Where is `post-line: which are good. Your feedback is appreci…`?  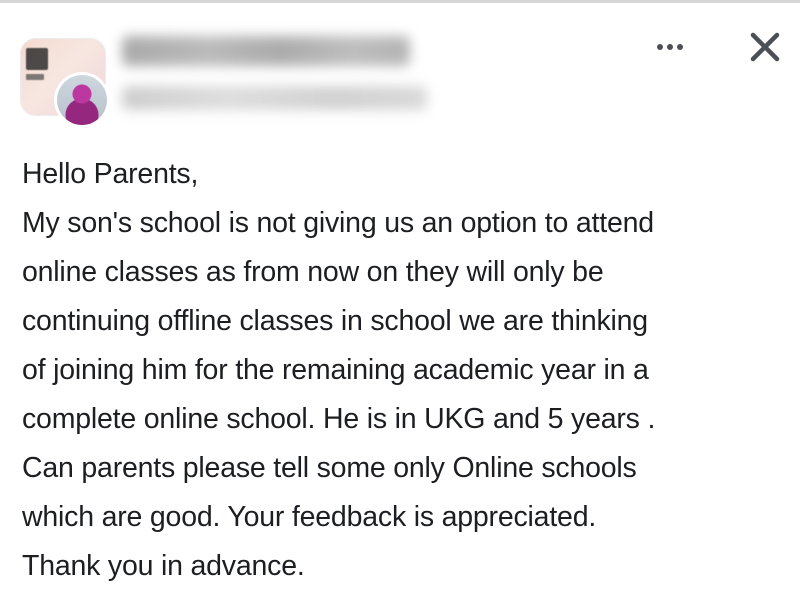 post-line: which are good. Your feedback is appreci… is located at coordinates (309, 517).